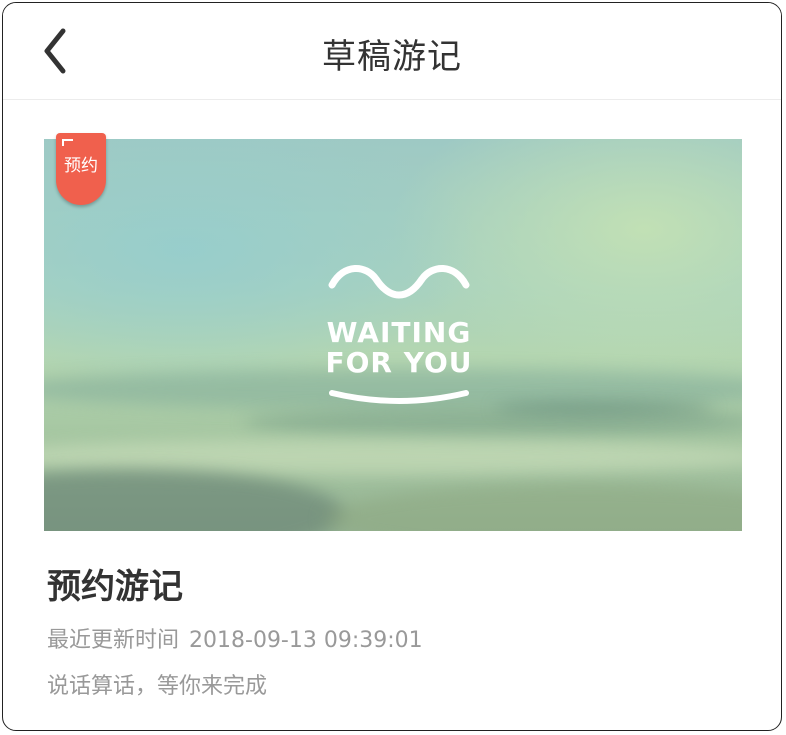  What do you see at coordinates (306, 640) in the screenshot?
I see `updated-timestamp: 2018-09-13 09:39:01` at bounding box center [306, 640].